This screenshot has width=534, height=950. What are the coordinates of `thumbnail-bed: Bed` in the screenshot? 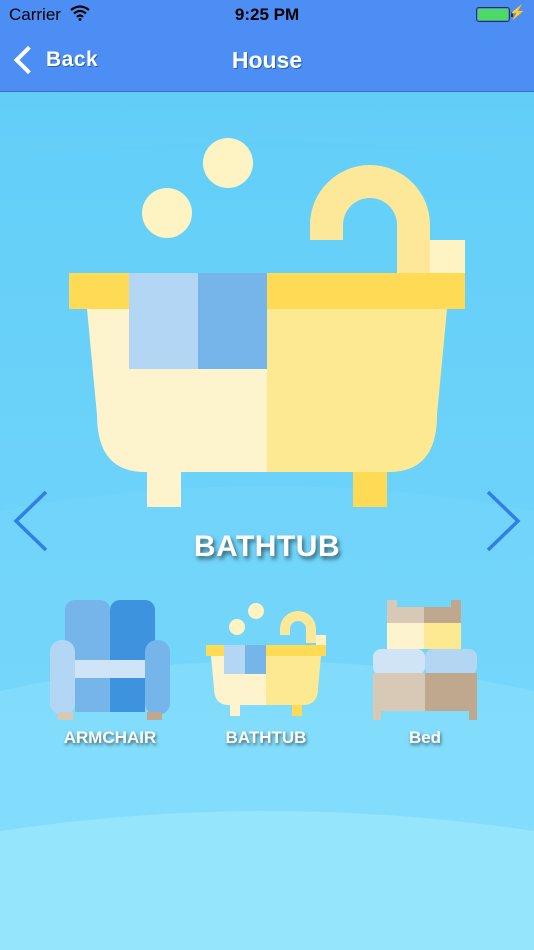 It's located at (425, 675).